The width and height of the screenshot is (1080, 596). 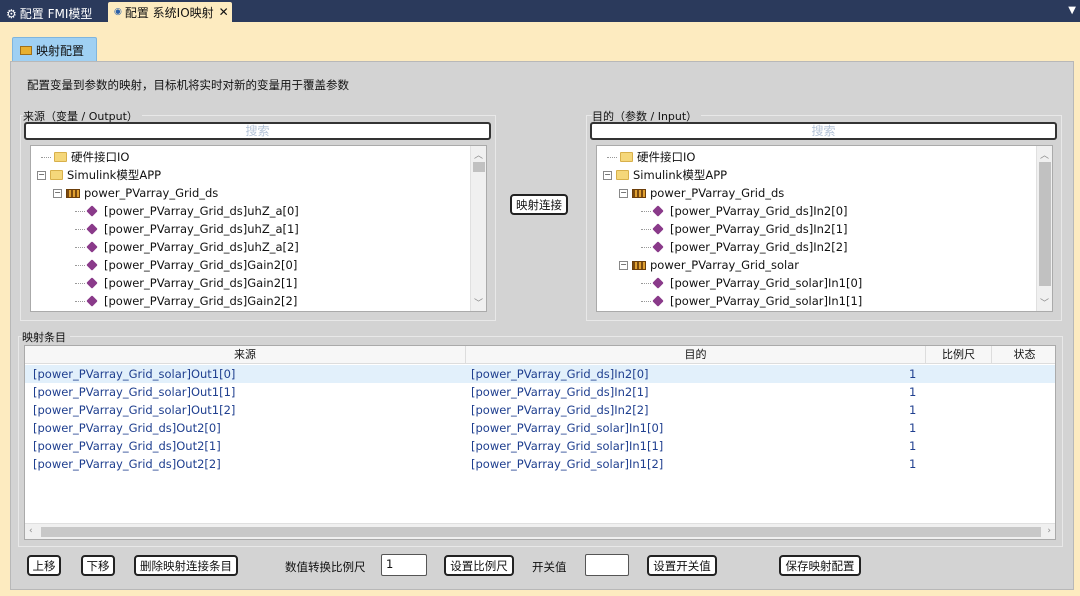 I want to click on source-search-input: 搜索, so click(x=257, y=131).